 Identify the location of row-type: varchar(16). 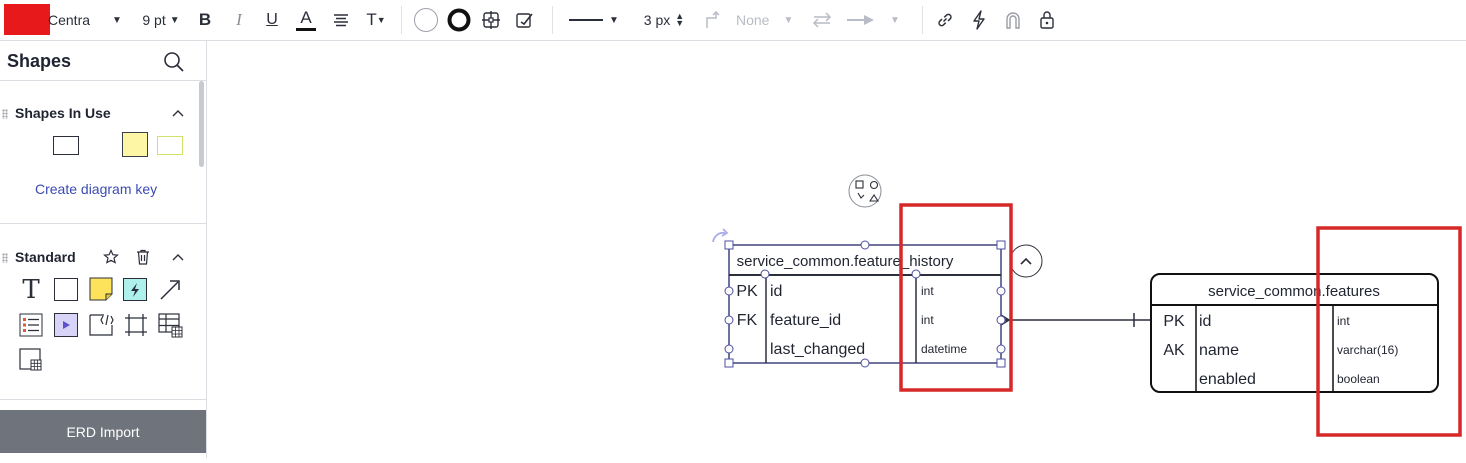
(1367, 350).